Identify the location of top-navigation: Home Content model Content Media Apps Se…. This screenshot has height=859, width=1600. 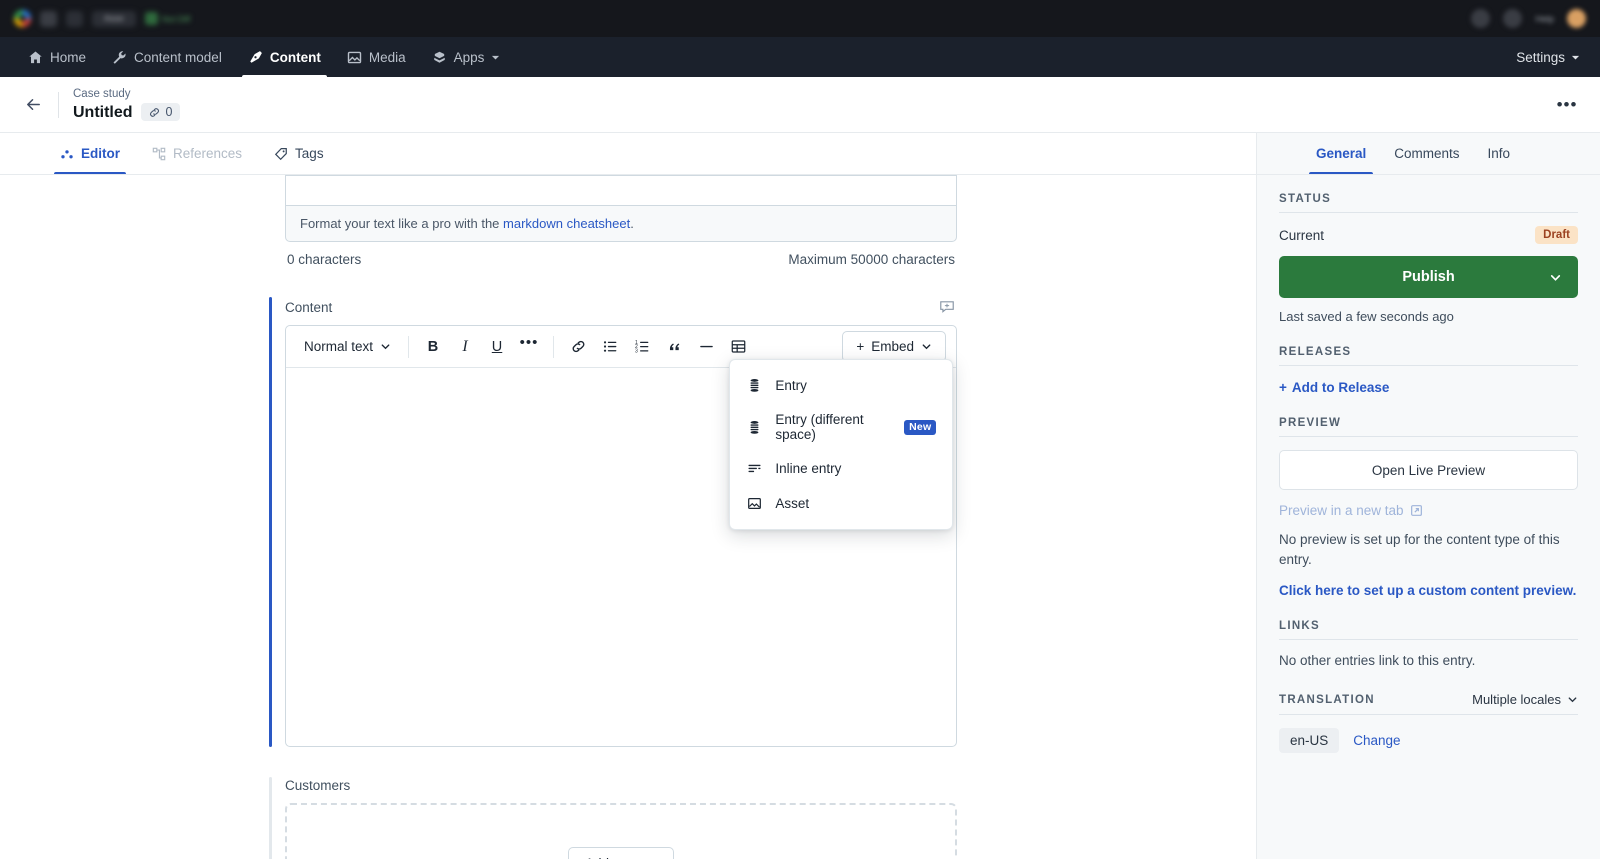
(800, 57).